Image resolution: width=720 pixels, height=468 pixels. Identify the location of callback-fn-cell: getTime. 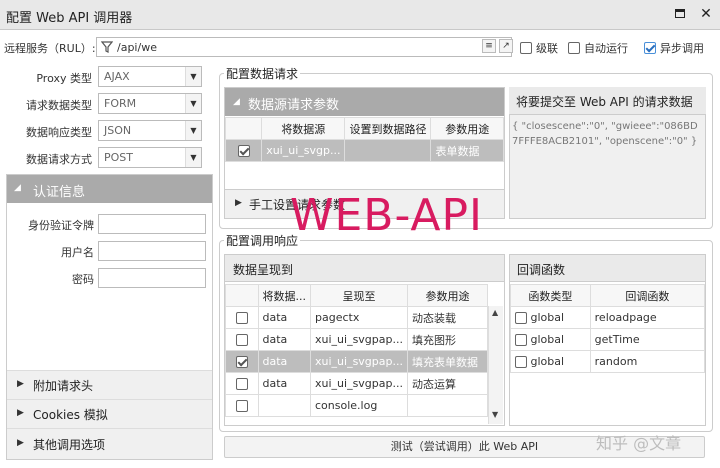
(647, 339).